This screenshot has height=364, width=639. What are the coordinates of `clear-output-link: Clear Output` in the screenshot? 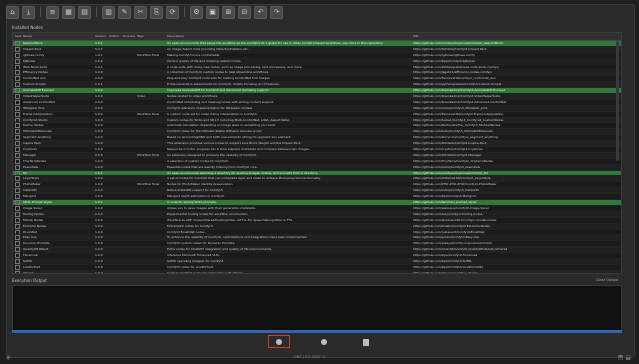 It's located at (607, 280).